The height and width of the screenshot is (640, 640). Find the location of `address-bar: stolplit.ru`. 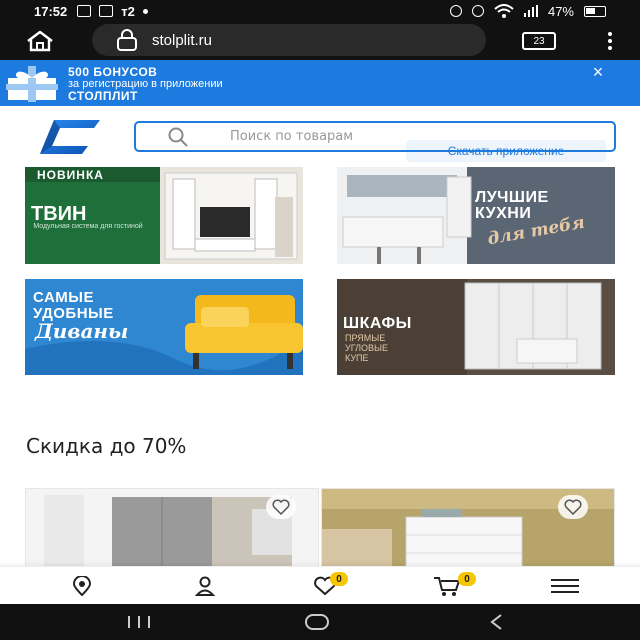

address-bar: stolplit.ru is located at coordinates (289, 40).